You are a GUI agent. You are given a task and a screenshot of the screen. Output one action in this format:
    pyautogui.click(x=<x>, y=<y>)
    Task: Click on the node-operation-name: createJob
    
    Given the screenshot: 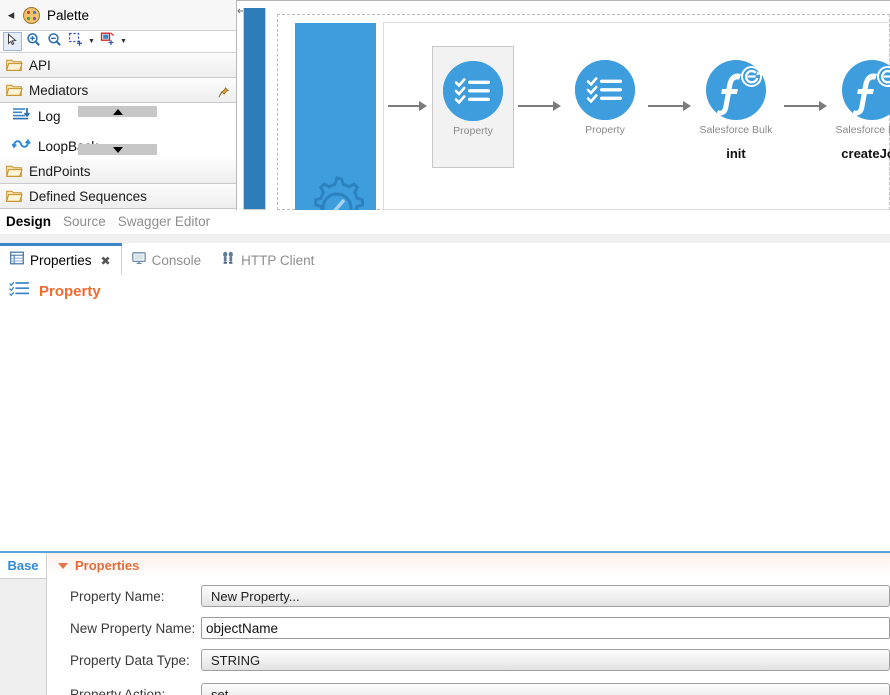 What is the action you would take?
    pyautogui.click(x=865, y=153)
    